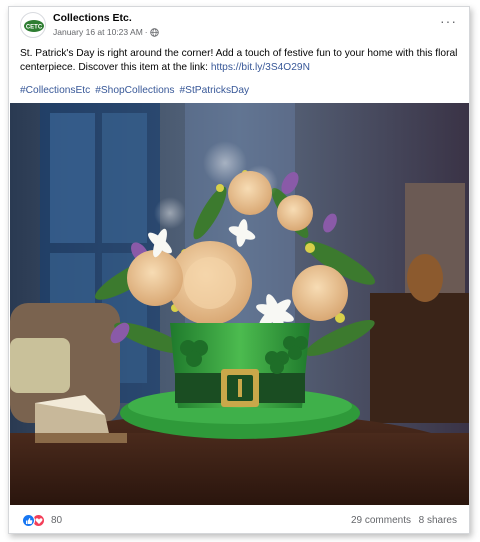 The width and height of the screenshot is (480, 542). What do you see at coordinates (239, 520) in the screenshot?
I see `post-footer: 80 29 comments 8 shares` at bounding box center [239, 520].